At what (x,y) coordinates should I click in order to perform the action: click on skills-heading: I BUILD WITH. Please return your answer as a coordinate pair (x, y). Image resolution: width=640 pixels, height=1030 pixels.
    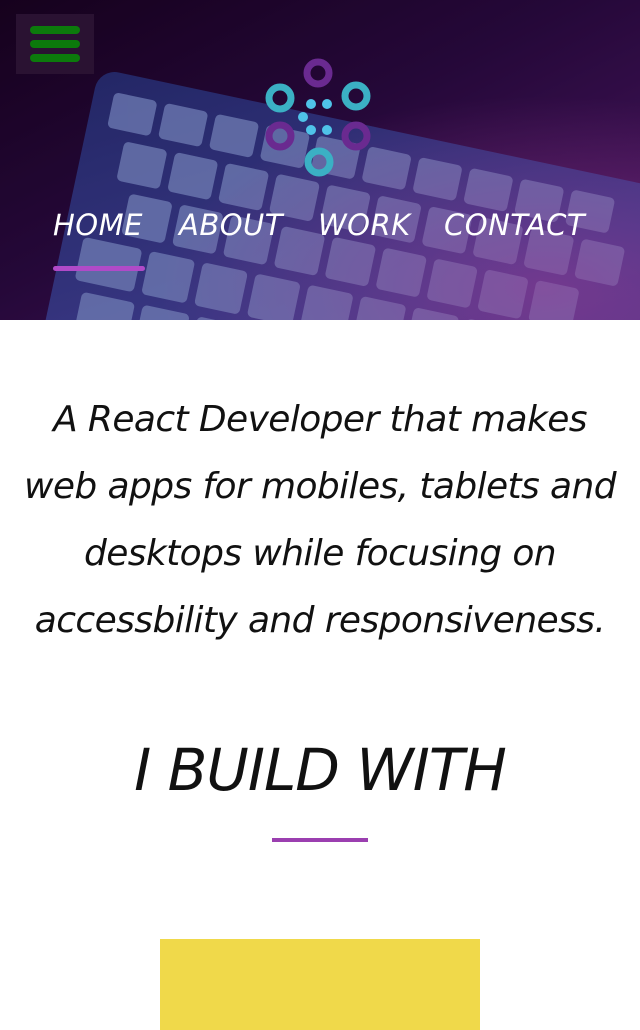
    Looking at the image, I should click on (320, 770).